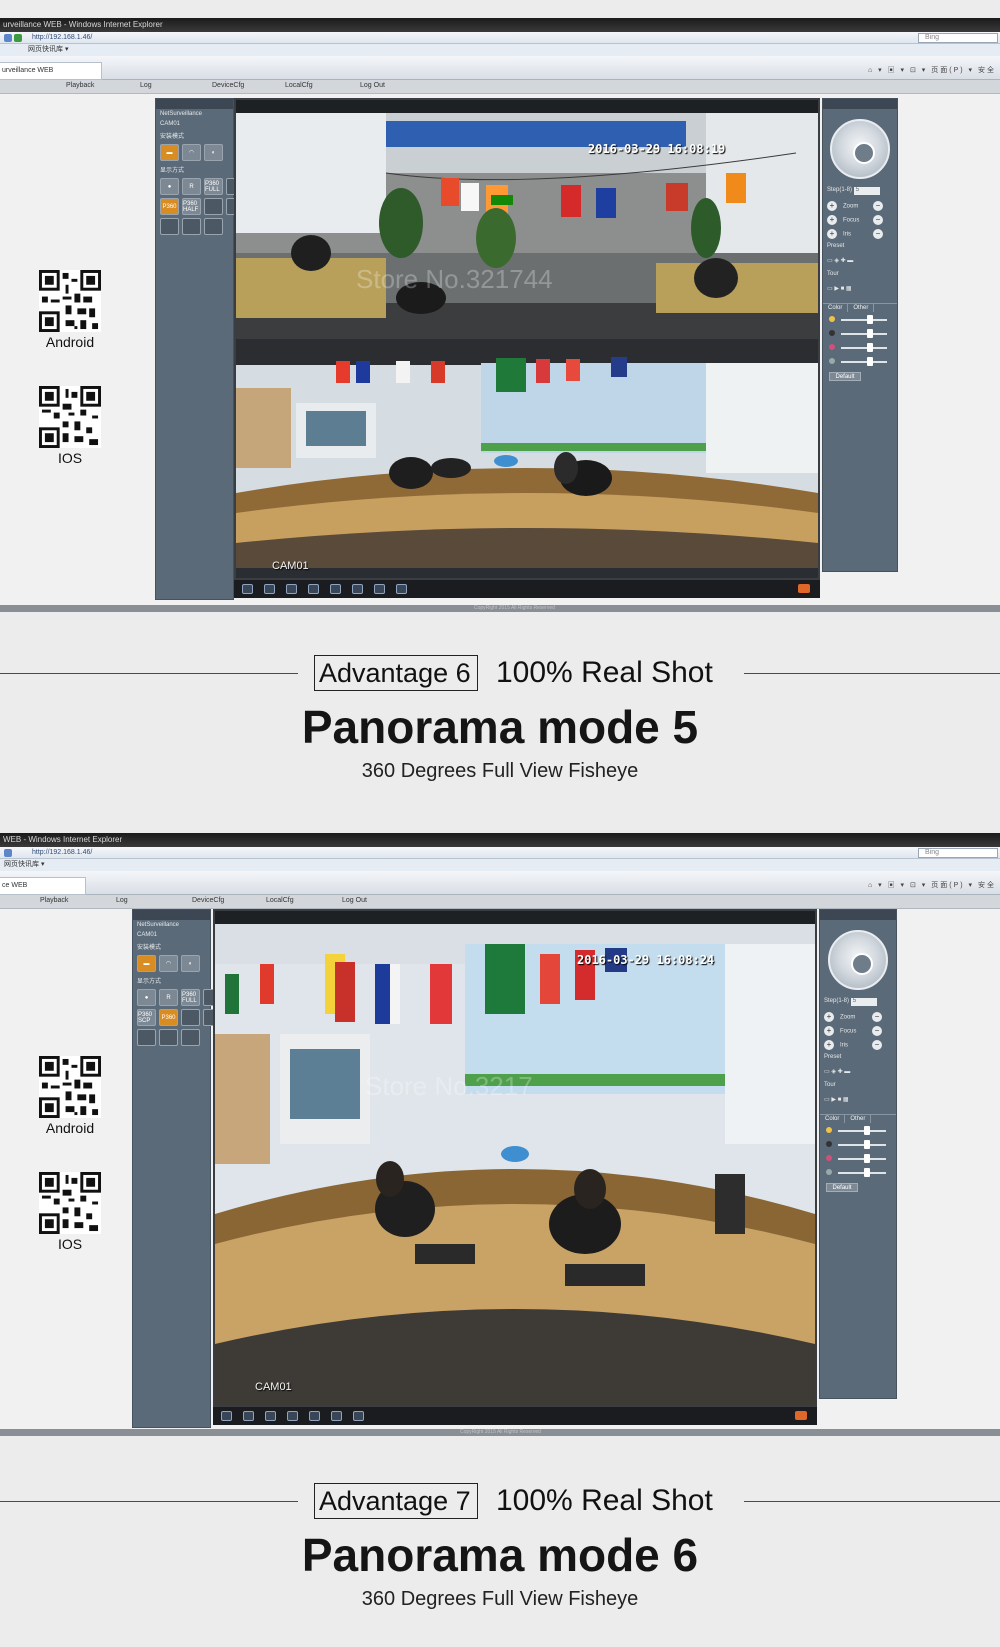 The height and width of the screenshot is (1647, 1000). I want to click on p360-scp-button: P360 SCP, so click(146, 1017).